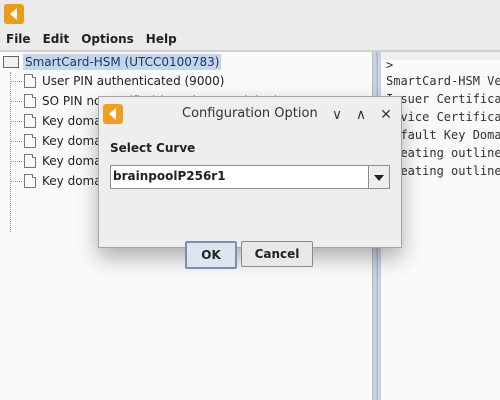  I want to click on console-line: Device Certificat, so click(443, 117).